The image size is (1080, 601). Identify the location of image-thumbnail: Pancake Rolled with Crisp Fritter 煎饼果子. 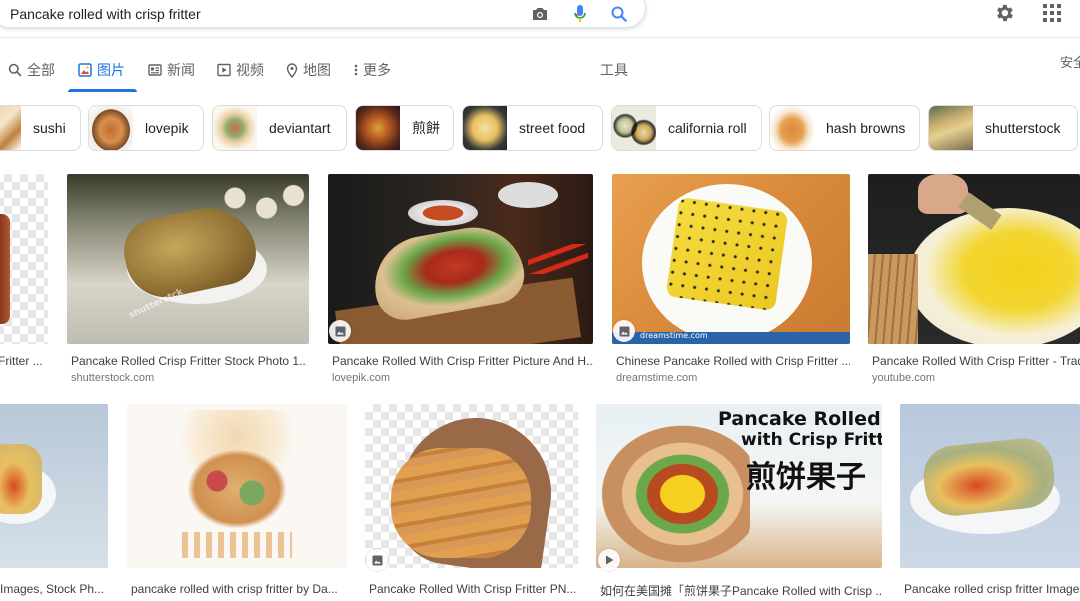
(739, 486).